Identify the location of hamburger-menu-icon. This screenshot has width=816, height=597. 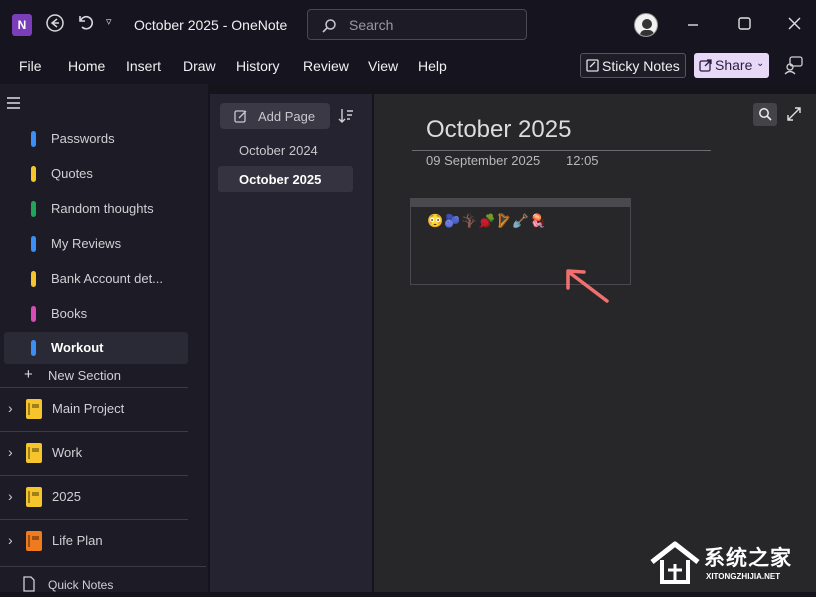
(14, 105).